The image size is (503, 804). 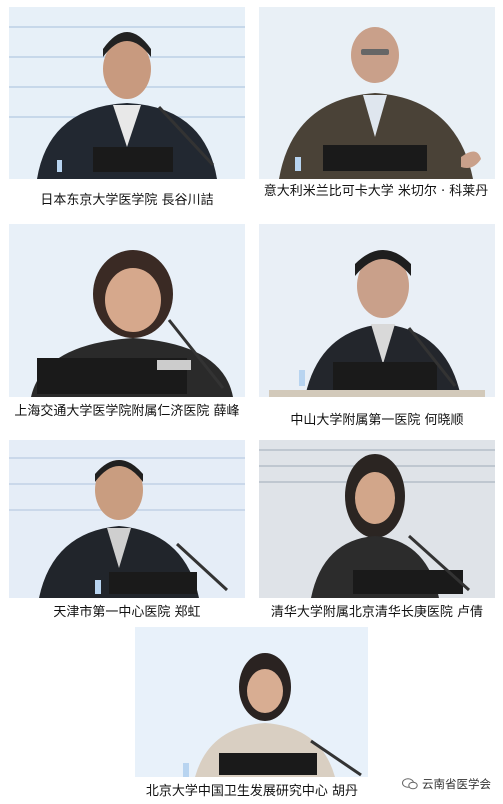 What do you see at coordinates (127, 411) in the screenshot?
I see `speaker-caption-3: 上海交通大学医学院附属仁济医院 薛峰` at bounding box center [127, 411].